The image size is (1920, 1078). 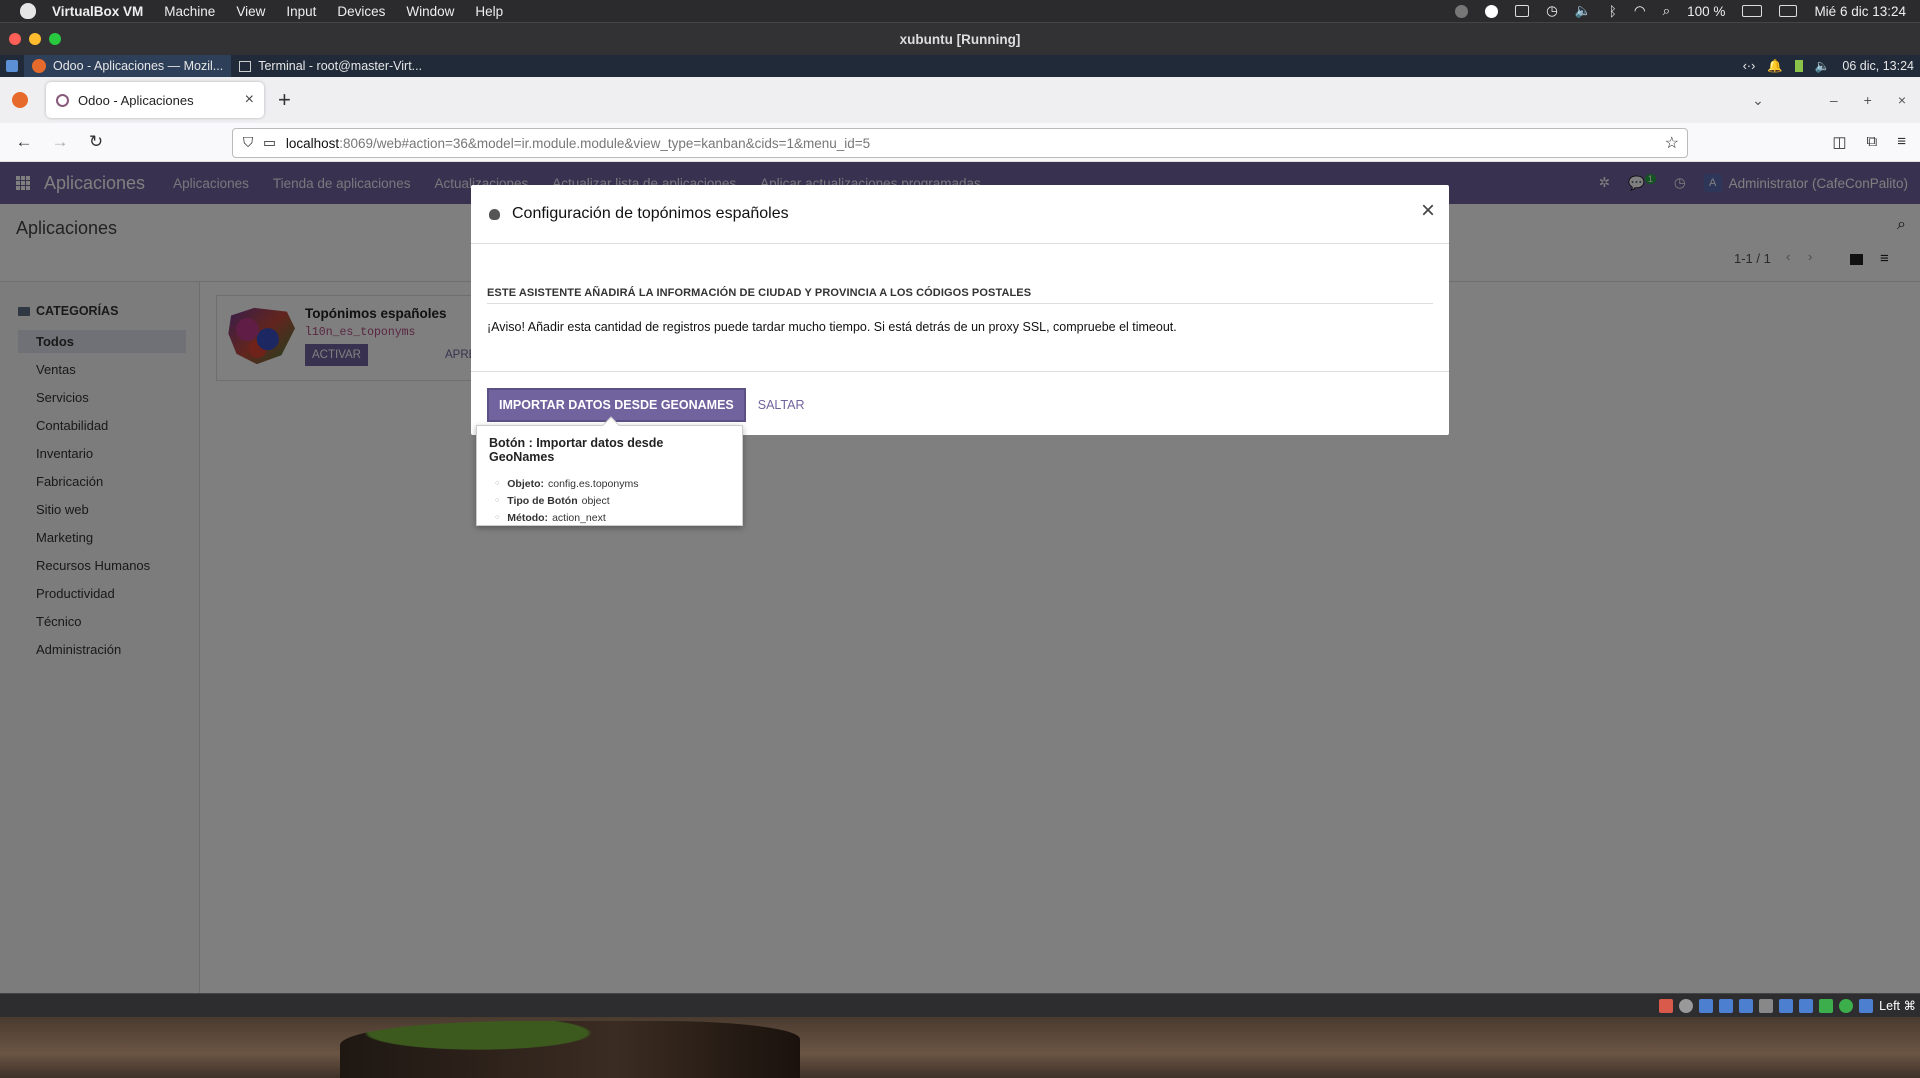 What do you see at coordinates (24, 142) in the screenshot?
I see `back-icon: ←` at bounding box center [24, 142].